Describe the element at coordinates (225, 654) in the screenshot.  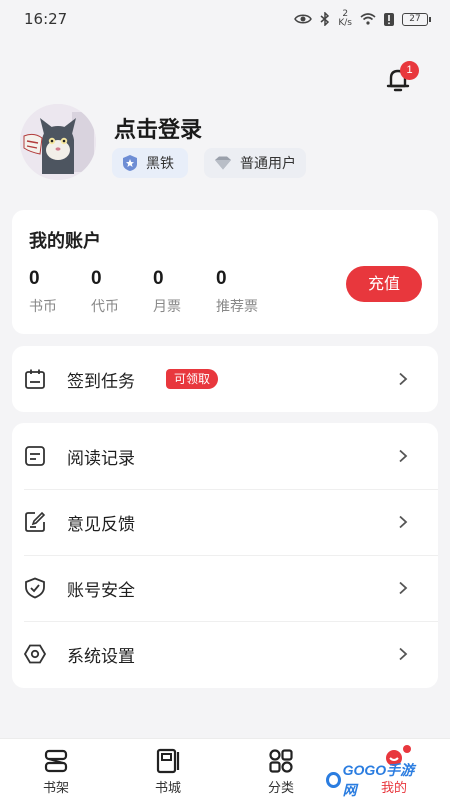
I see `menu-item-system-settings: 系统设置` at that location.